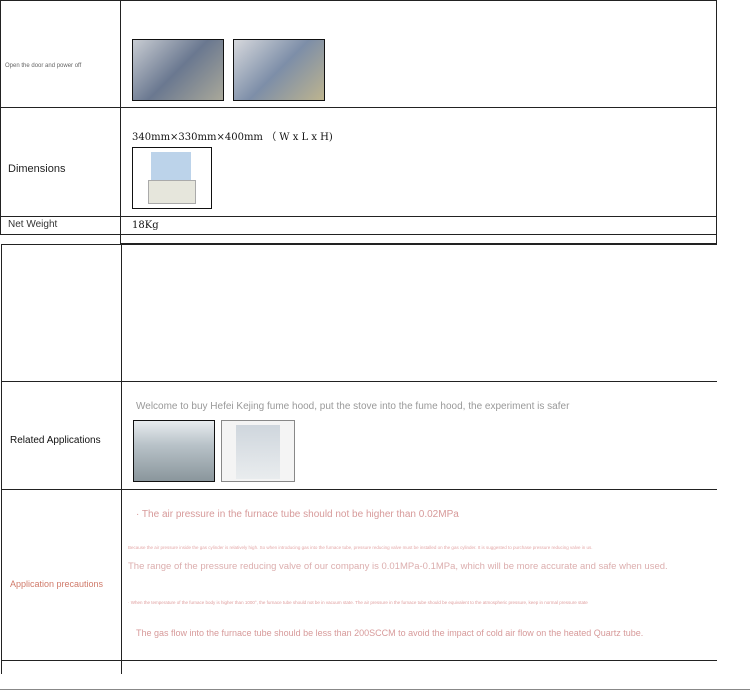  What do you see at coordinates (55, 440) in the screenshot?
I see `row-label-related-applications: Related Applications` at bounding box center [55, 440].